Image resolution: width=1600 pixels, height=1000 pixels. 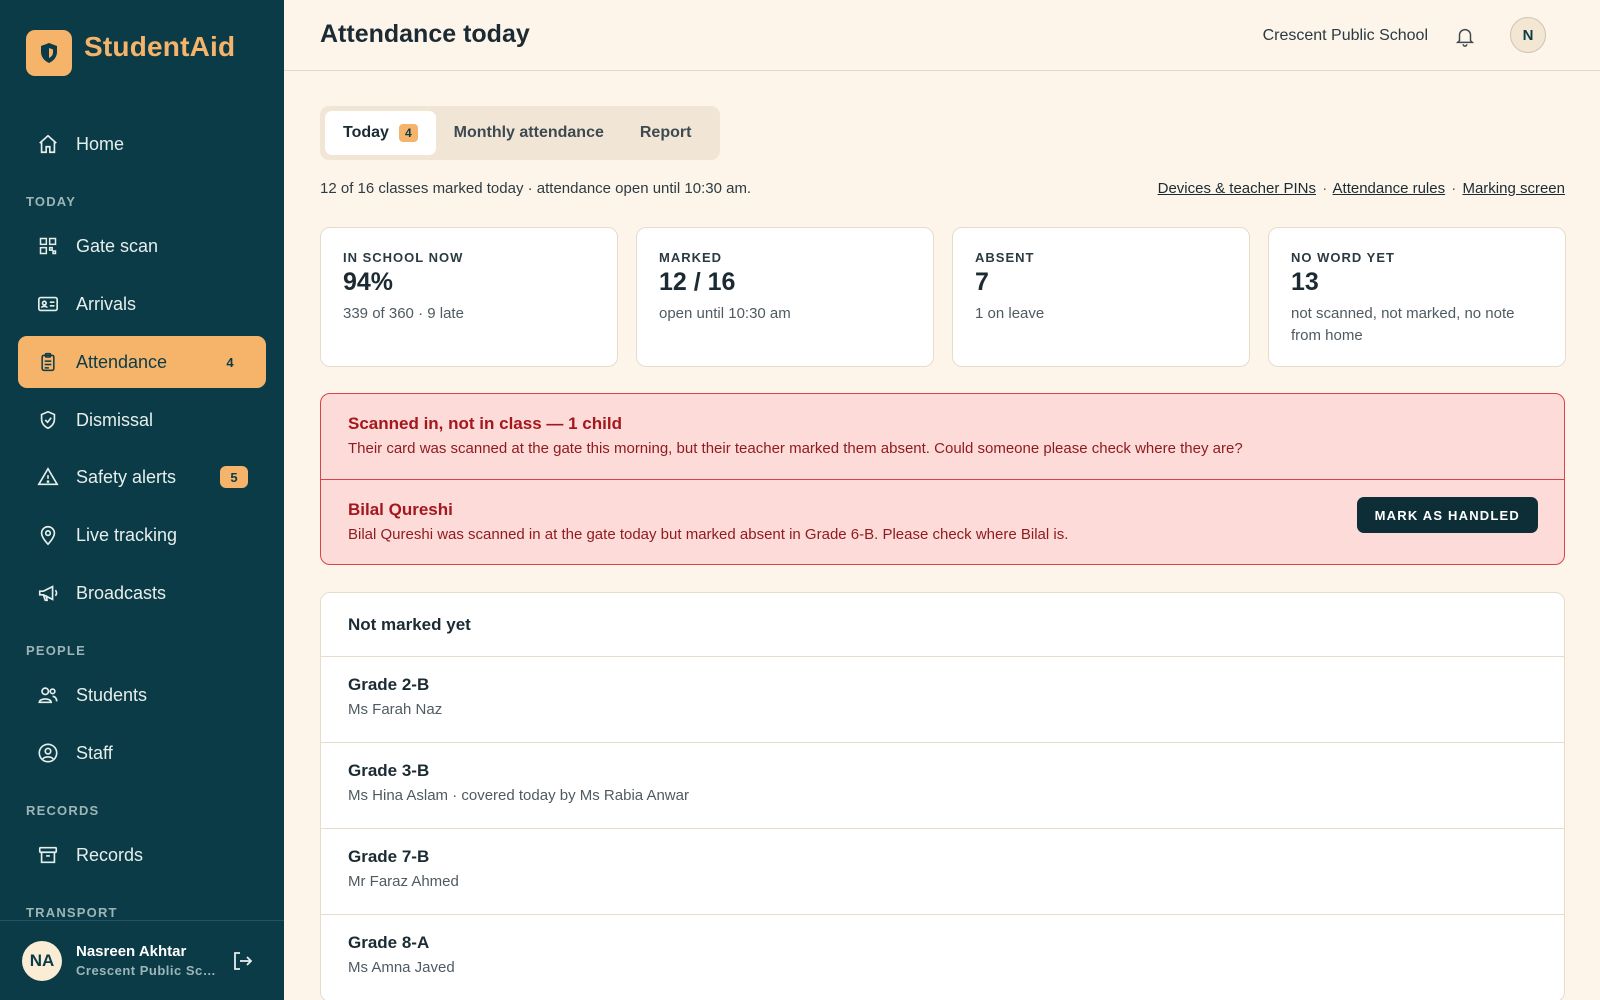 What do you see at coordinates (142, 593) in the screenshot?
I see `sidebar-item-broadcasts: Broadcasts` at bounding box center [142, 593].